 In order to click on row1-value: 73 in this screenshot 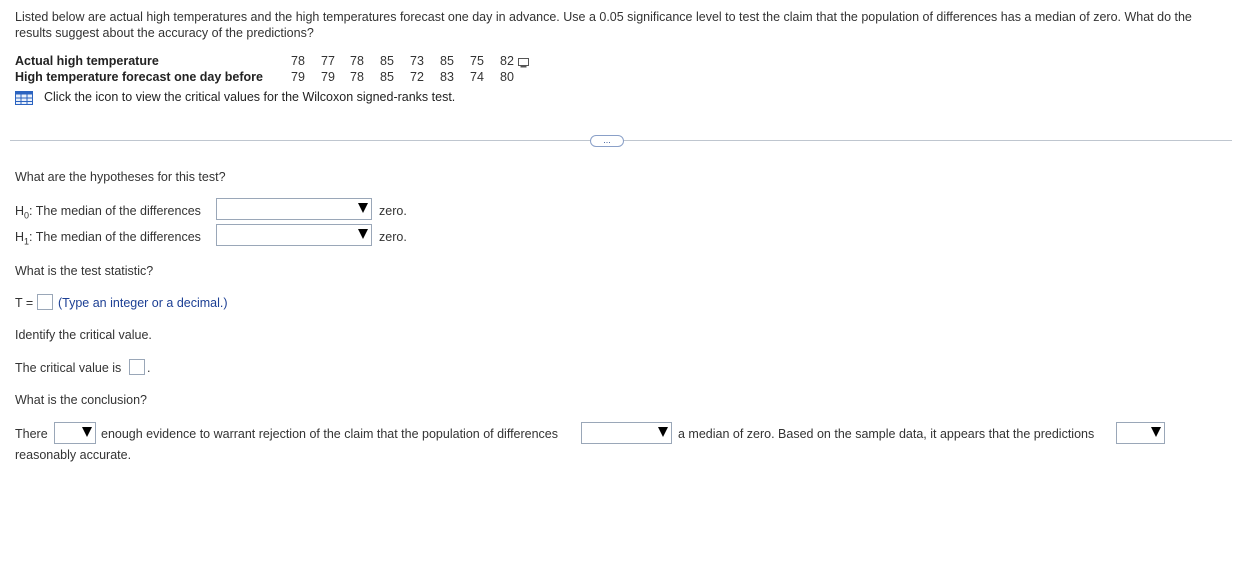, I will do `click(417, 61)`.